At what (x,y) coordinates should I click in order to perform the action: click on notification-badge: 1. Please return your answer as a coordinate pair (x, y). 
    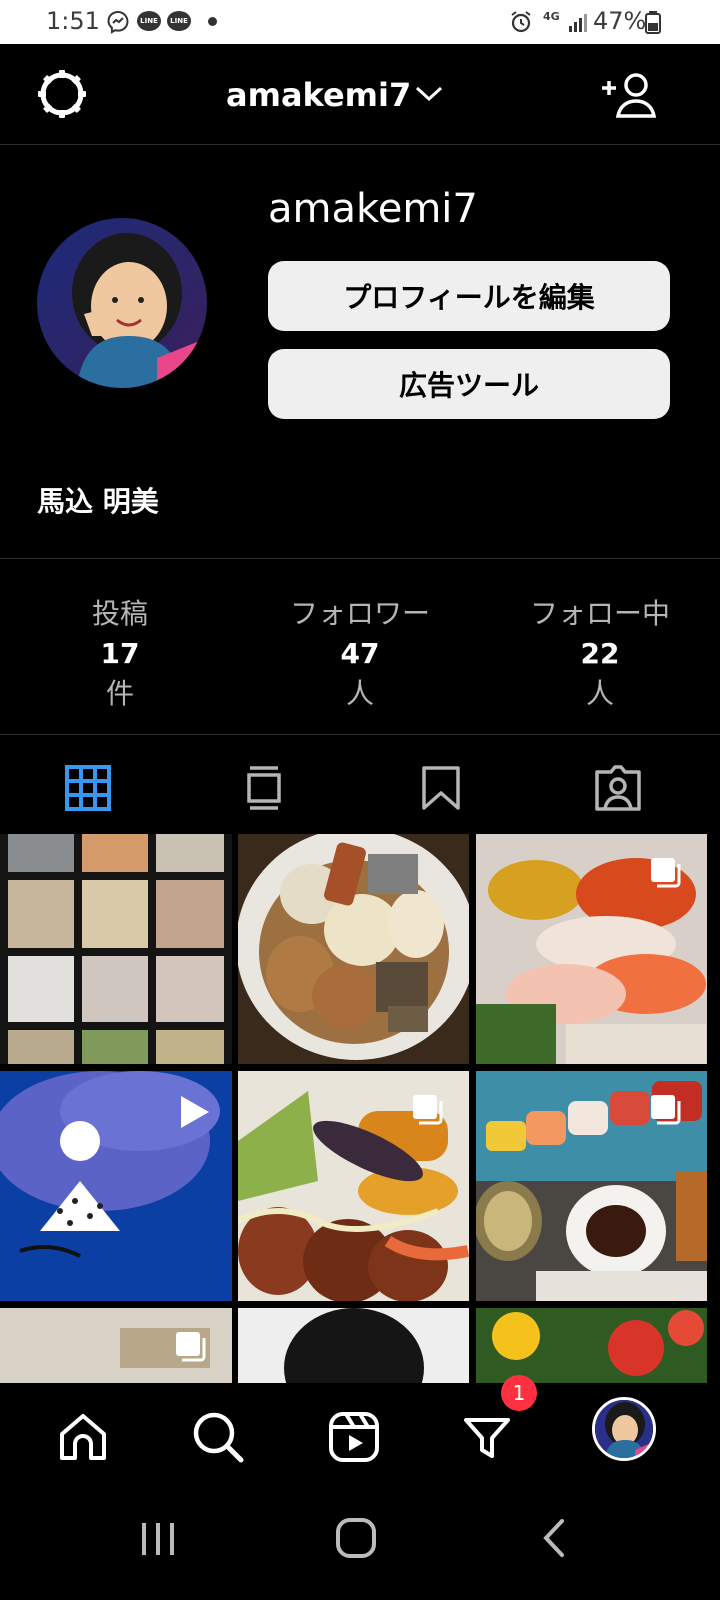
    Looking at the image, I should click on (519, 1393).